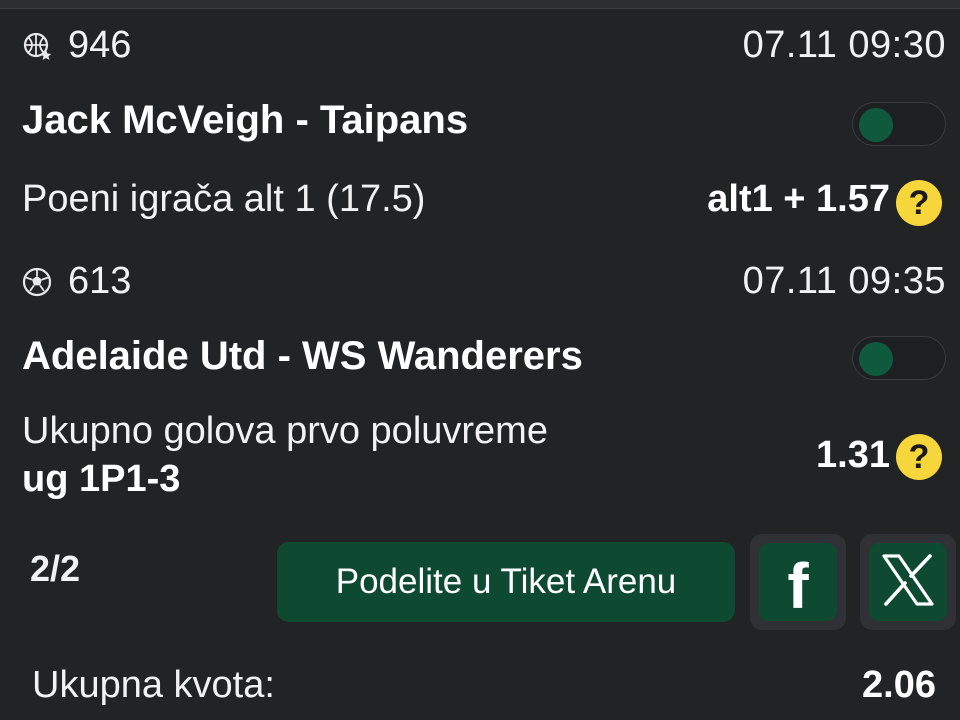  I want to click on event-id-number: 946, so click(100, 45).